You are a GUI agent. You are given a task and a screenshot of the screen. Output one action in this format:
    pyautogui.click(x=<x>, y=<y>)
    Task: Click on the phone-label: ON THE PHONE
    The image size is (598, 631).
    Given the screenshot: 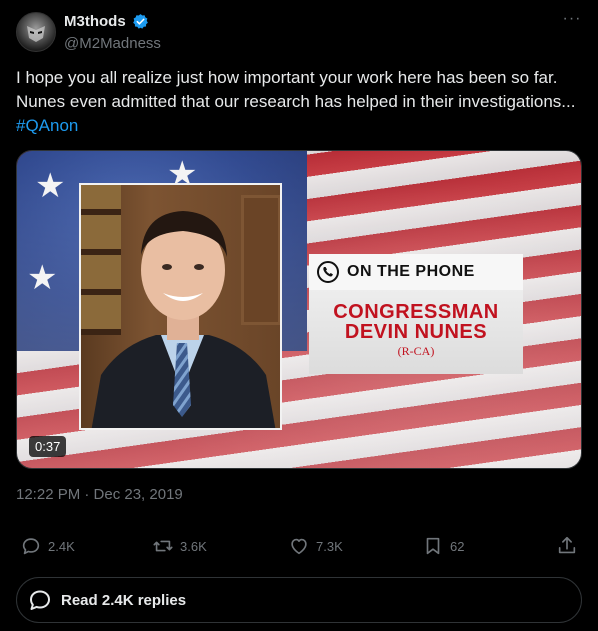 What is the action you would take?
    pyautogui.click(x=411, y=271)
    